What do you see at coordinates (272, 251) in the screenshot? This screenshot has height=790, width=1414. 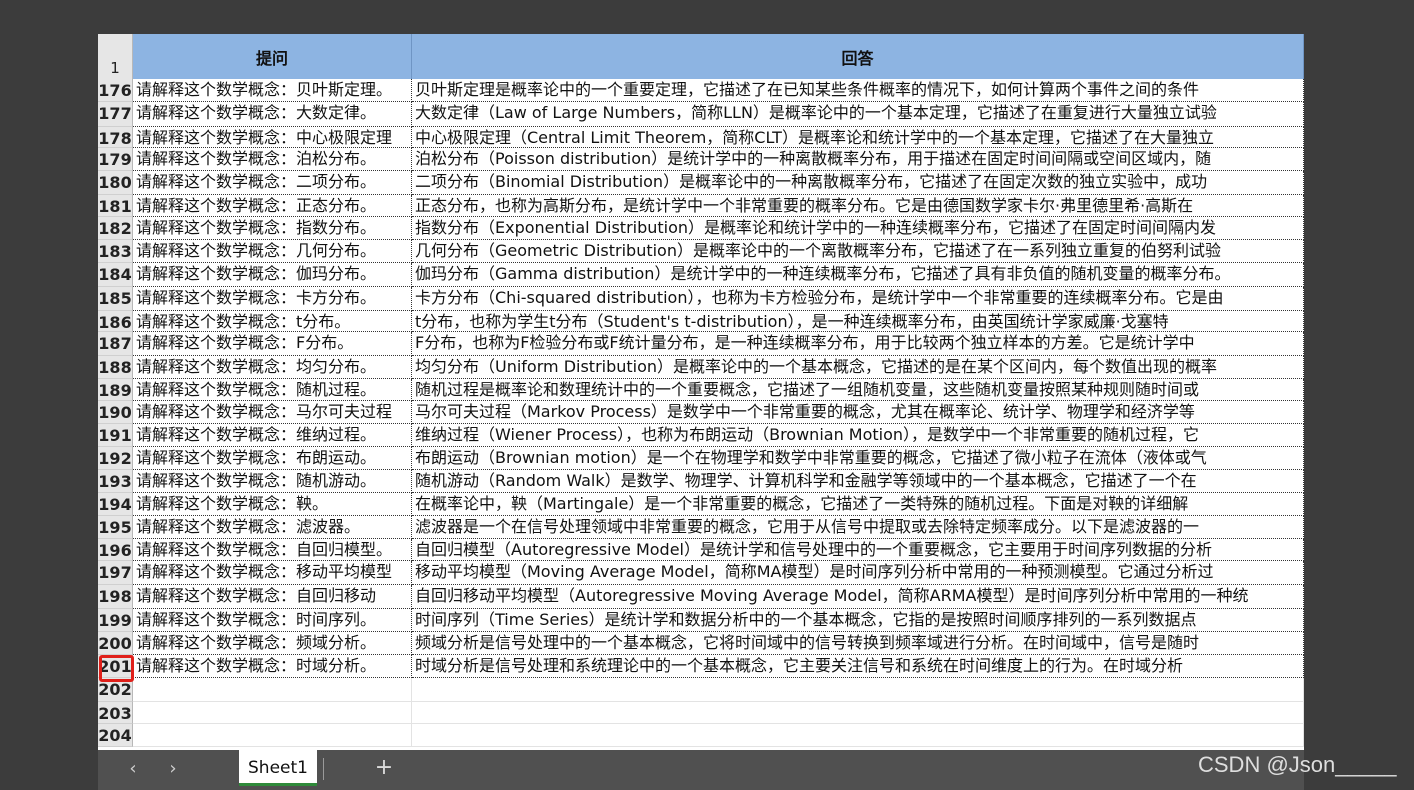 I see `question-cell: 请解释这个数学概念：几何分布。` at bounding box center [272, 251].